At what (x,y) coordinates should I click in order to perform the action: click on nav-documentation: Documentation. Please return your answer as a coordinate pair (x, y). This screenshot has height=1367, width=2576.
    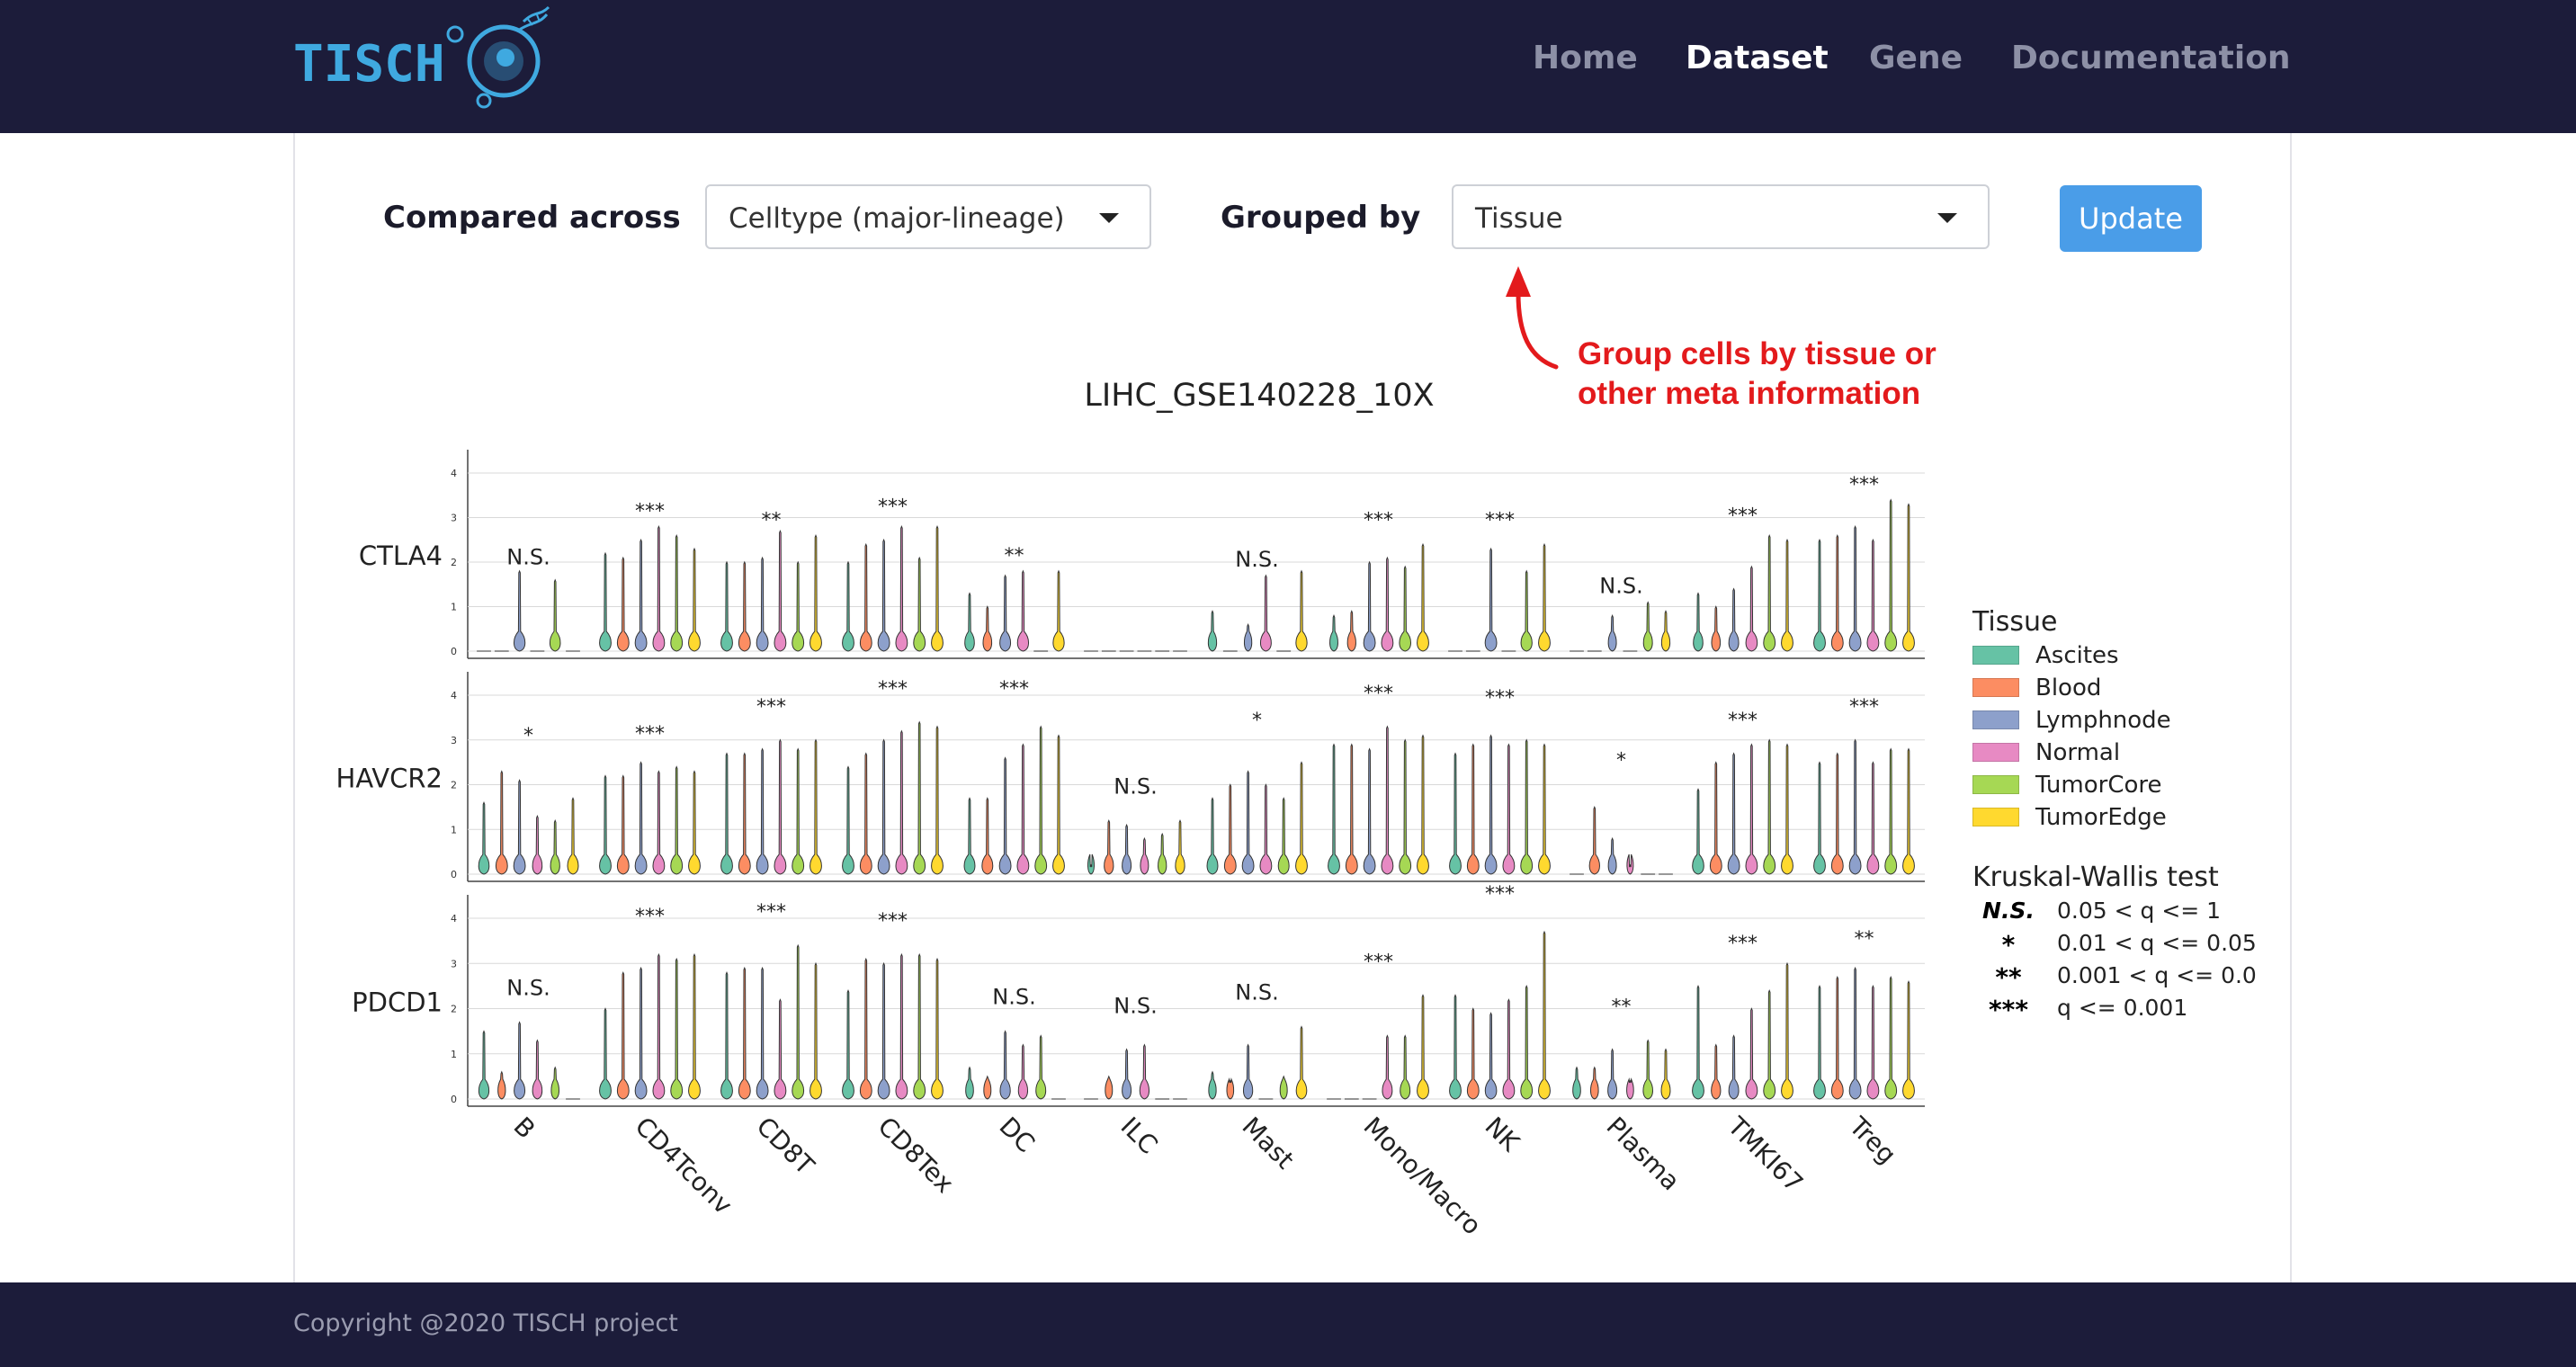
    Looking at the image, I should click on (2151, 58).